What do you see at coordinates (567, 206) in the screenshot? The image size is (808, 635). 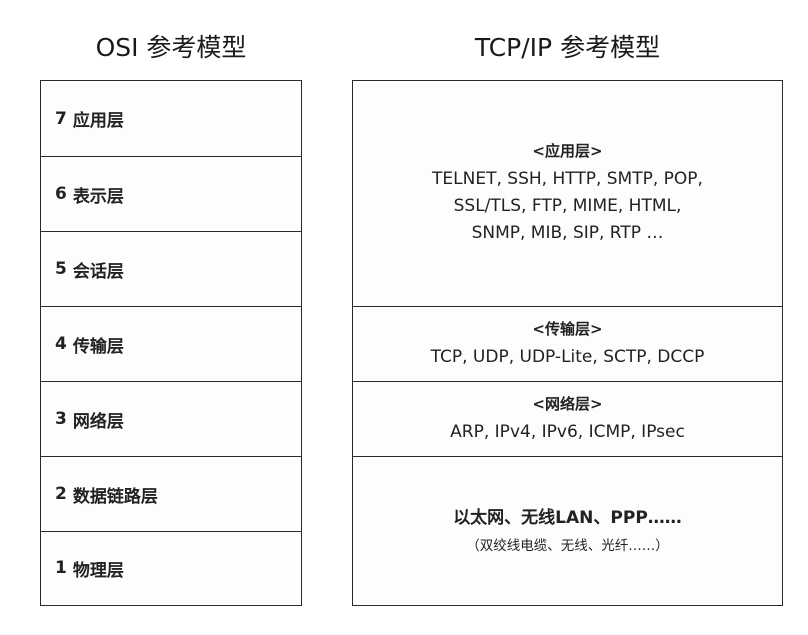 I see `application-protocols-line: SSL/TLS, FTP, MIME, HTML,` at bounding box center [567, 206].